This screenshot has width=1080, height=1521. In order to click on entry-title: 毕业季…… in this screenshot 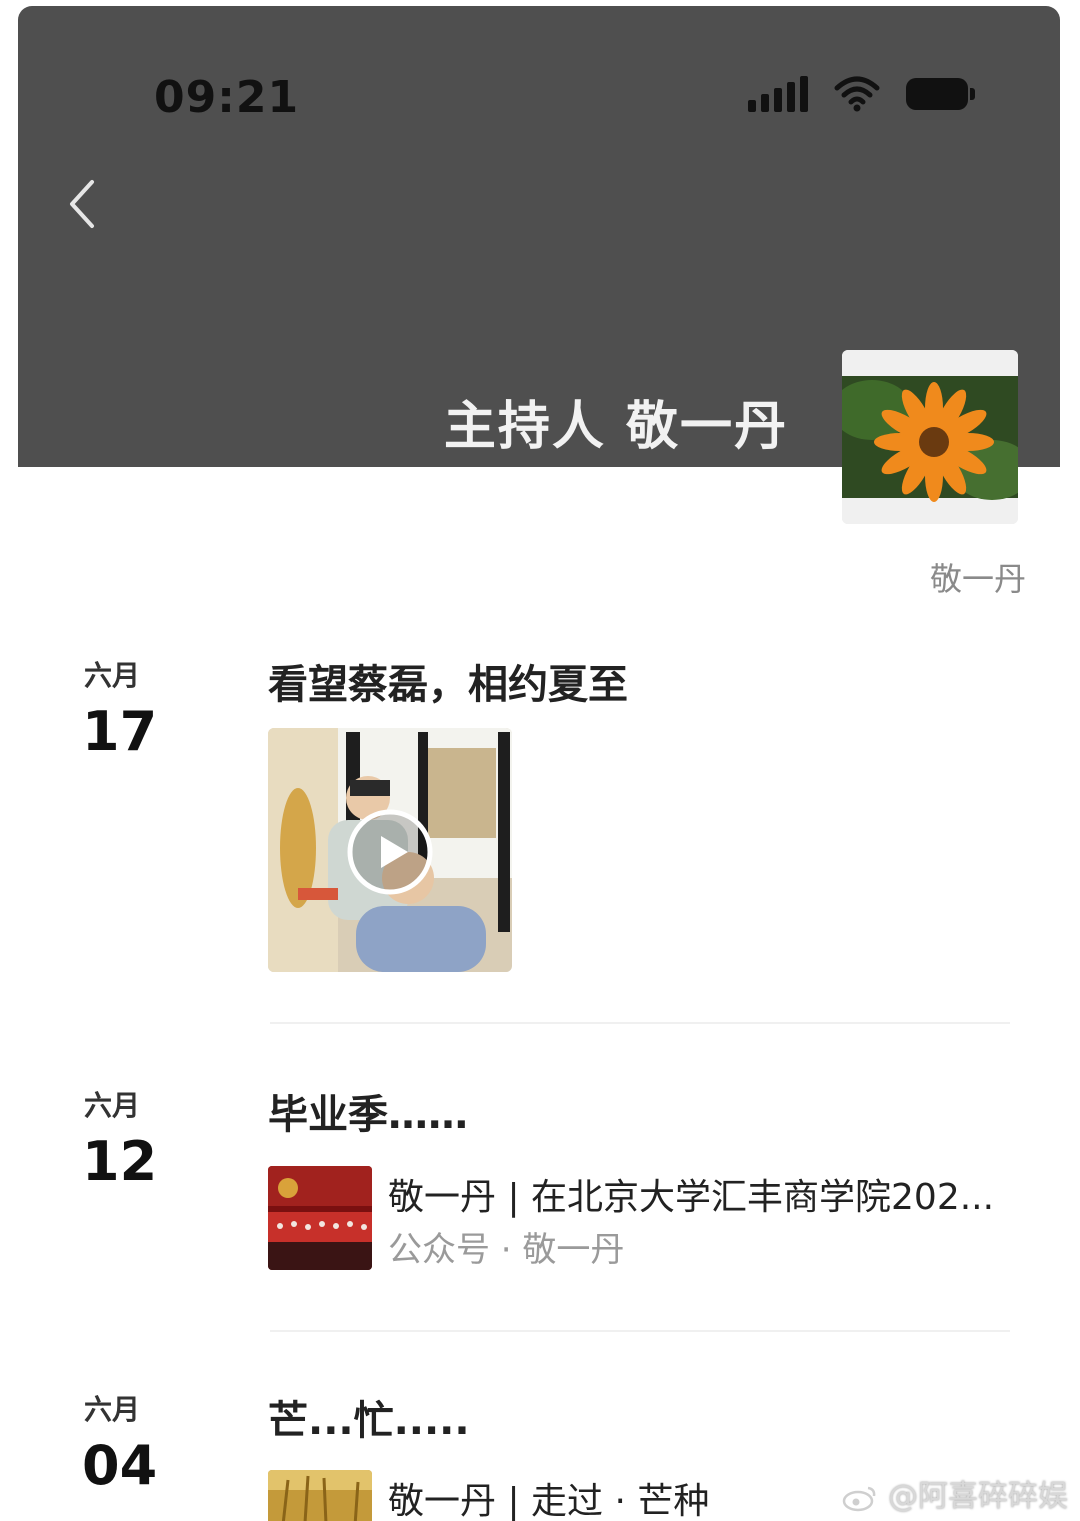, I will do `click(368, 1111)`.